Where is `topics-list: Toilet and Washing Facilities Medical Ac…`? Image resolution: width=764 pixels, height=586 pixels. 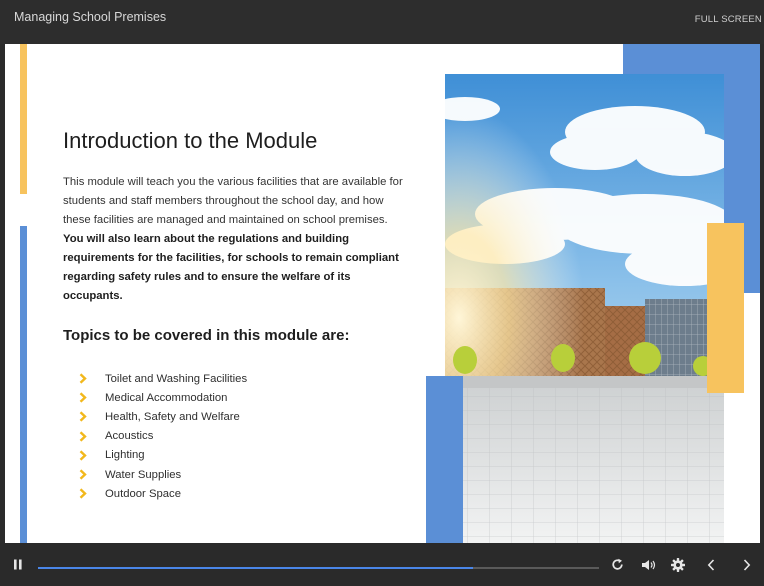 topics-list: Toilet and Washing Facilities Medical Ac… is located at coordinates (163, 436).